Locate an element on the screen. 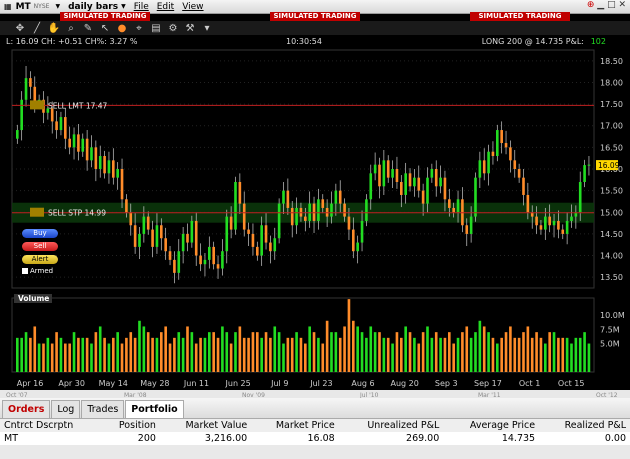 The width and height of the screenshot is (630, 459). table-cell: 14.735 is located at coordinates (491, 438).